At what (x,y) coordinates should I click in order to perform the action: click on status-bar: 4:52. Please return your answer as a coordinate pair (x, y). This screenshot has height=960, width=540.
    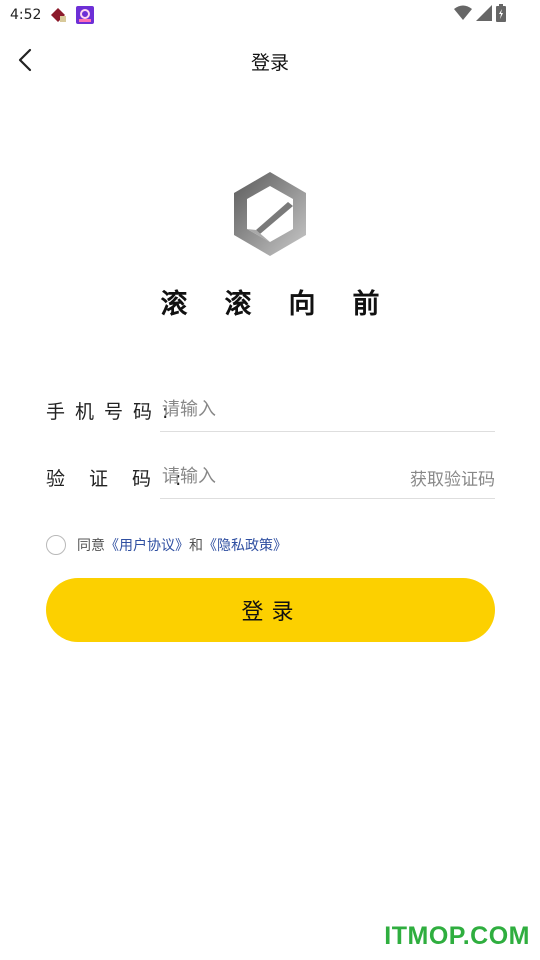
    Looking at the image, I should click on (270, 15).